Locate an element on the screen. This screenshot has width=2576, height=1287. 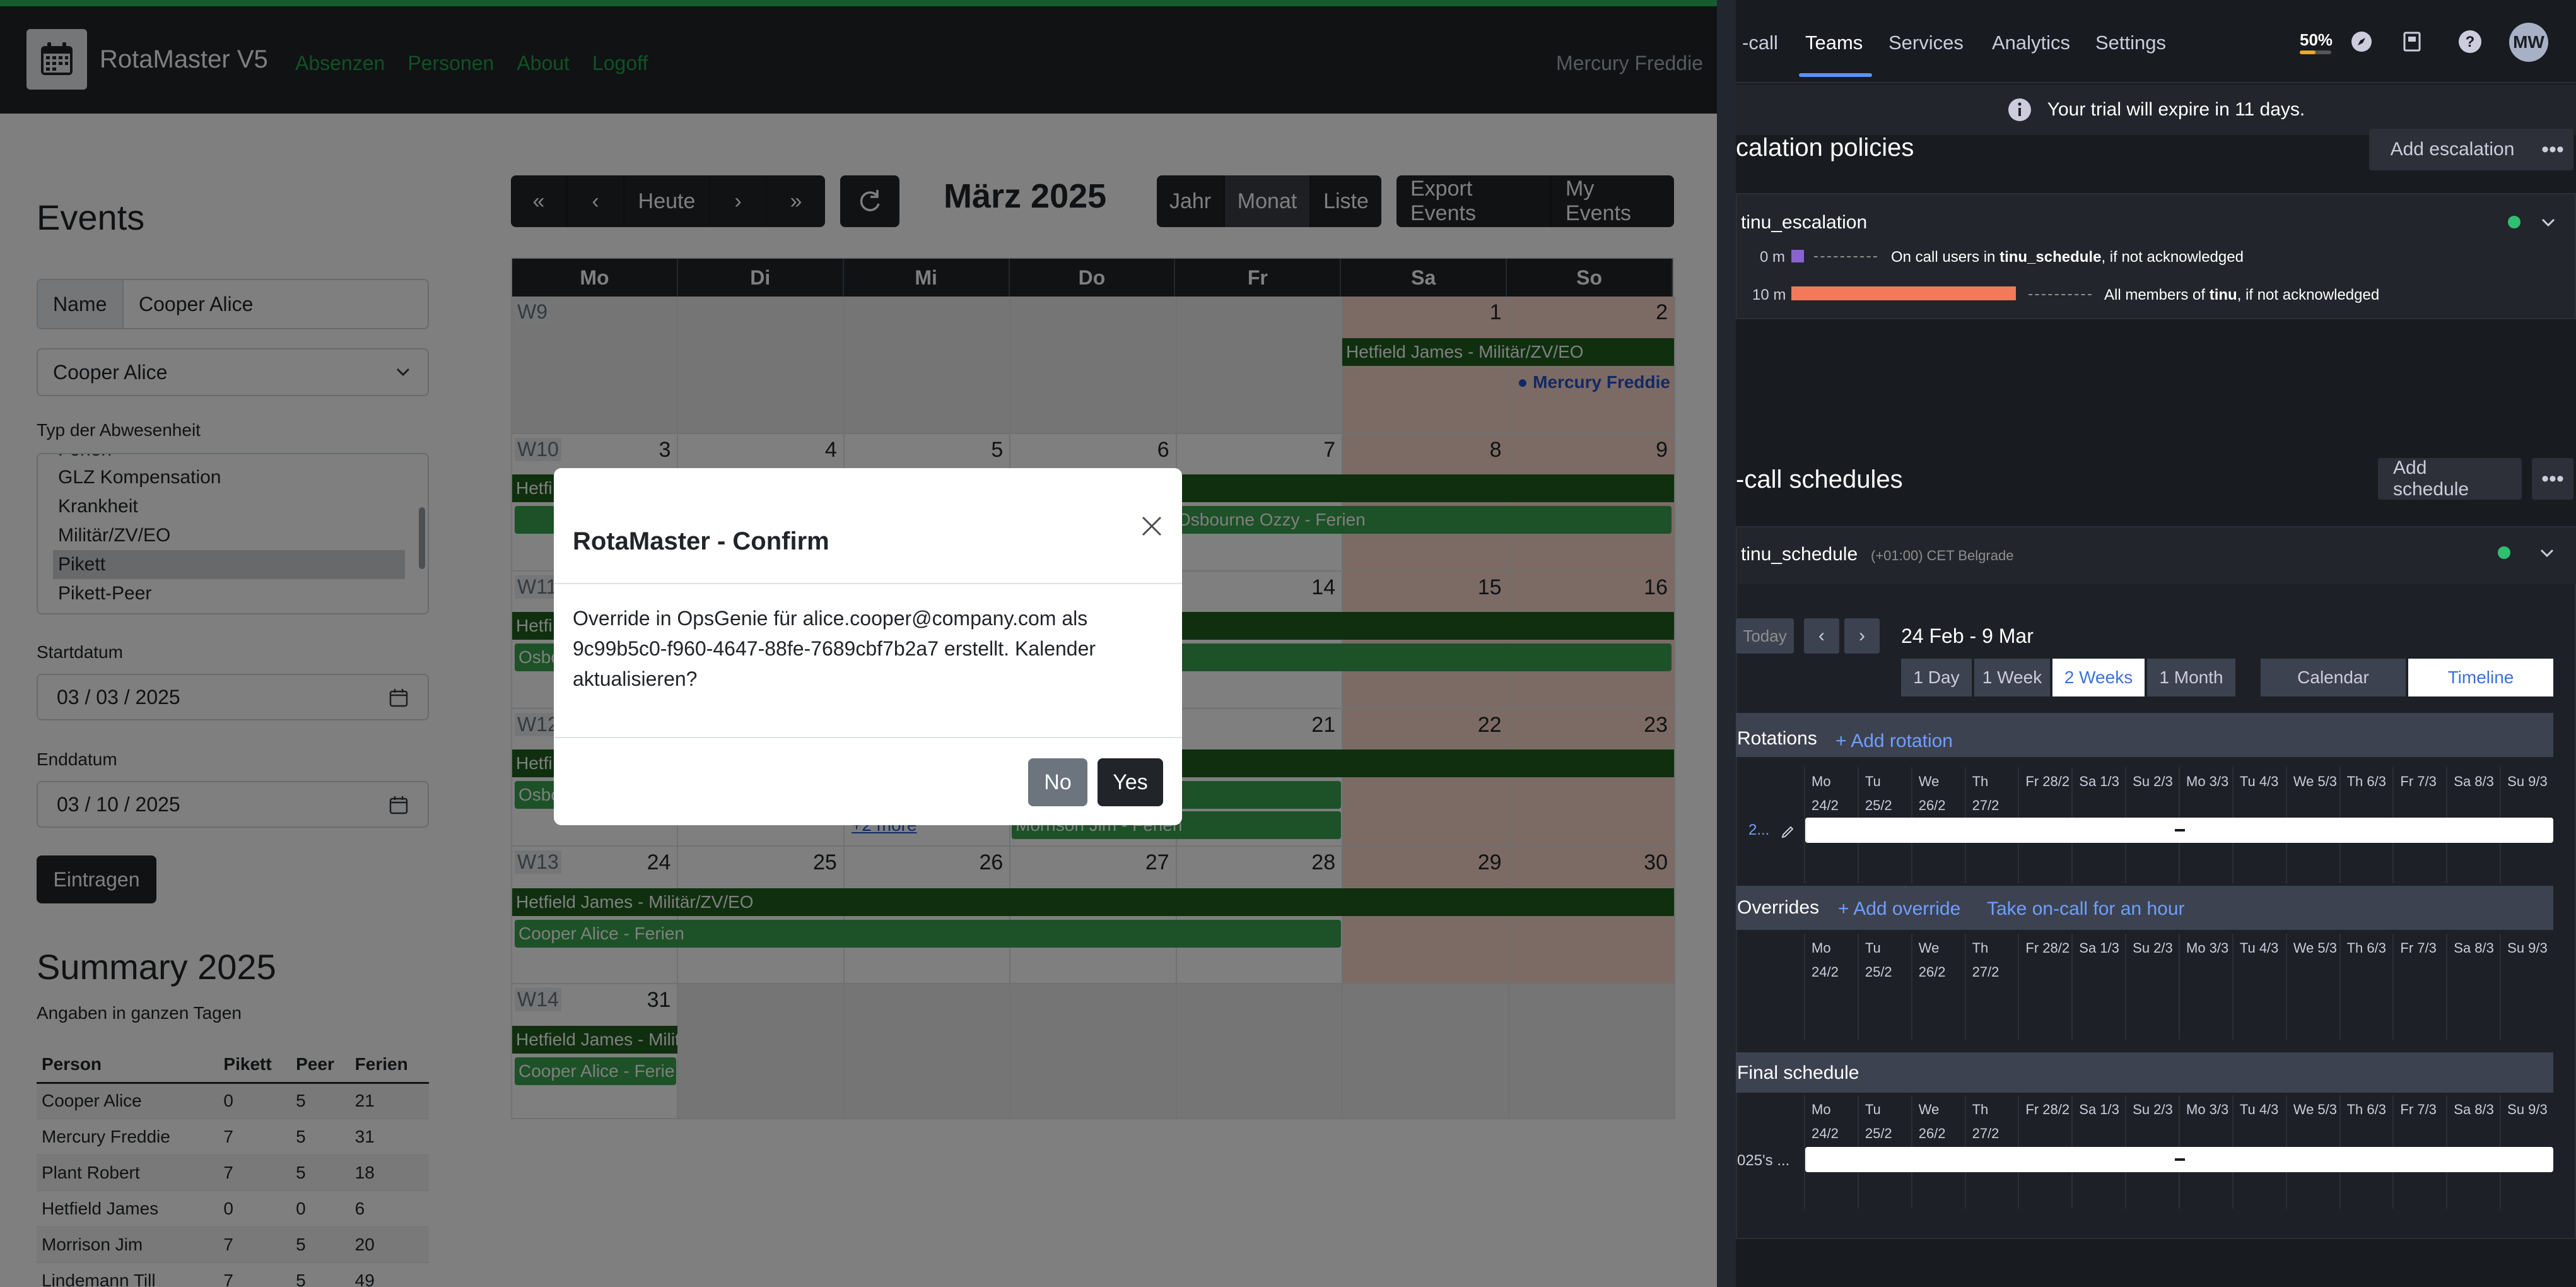
take-oncall-link: Take on-call for an hour is located at coordinates (2086, 909).